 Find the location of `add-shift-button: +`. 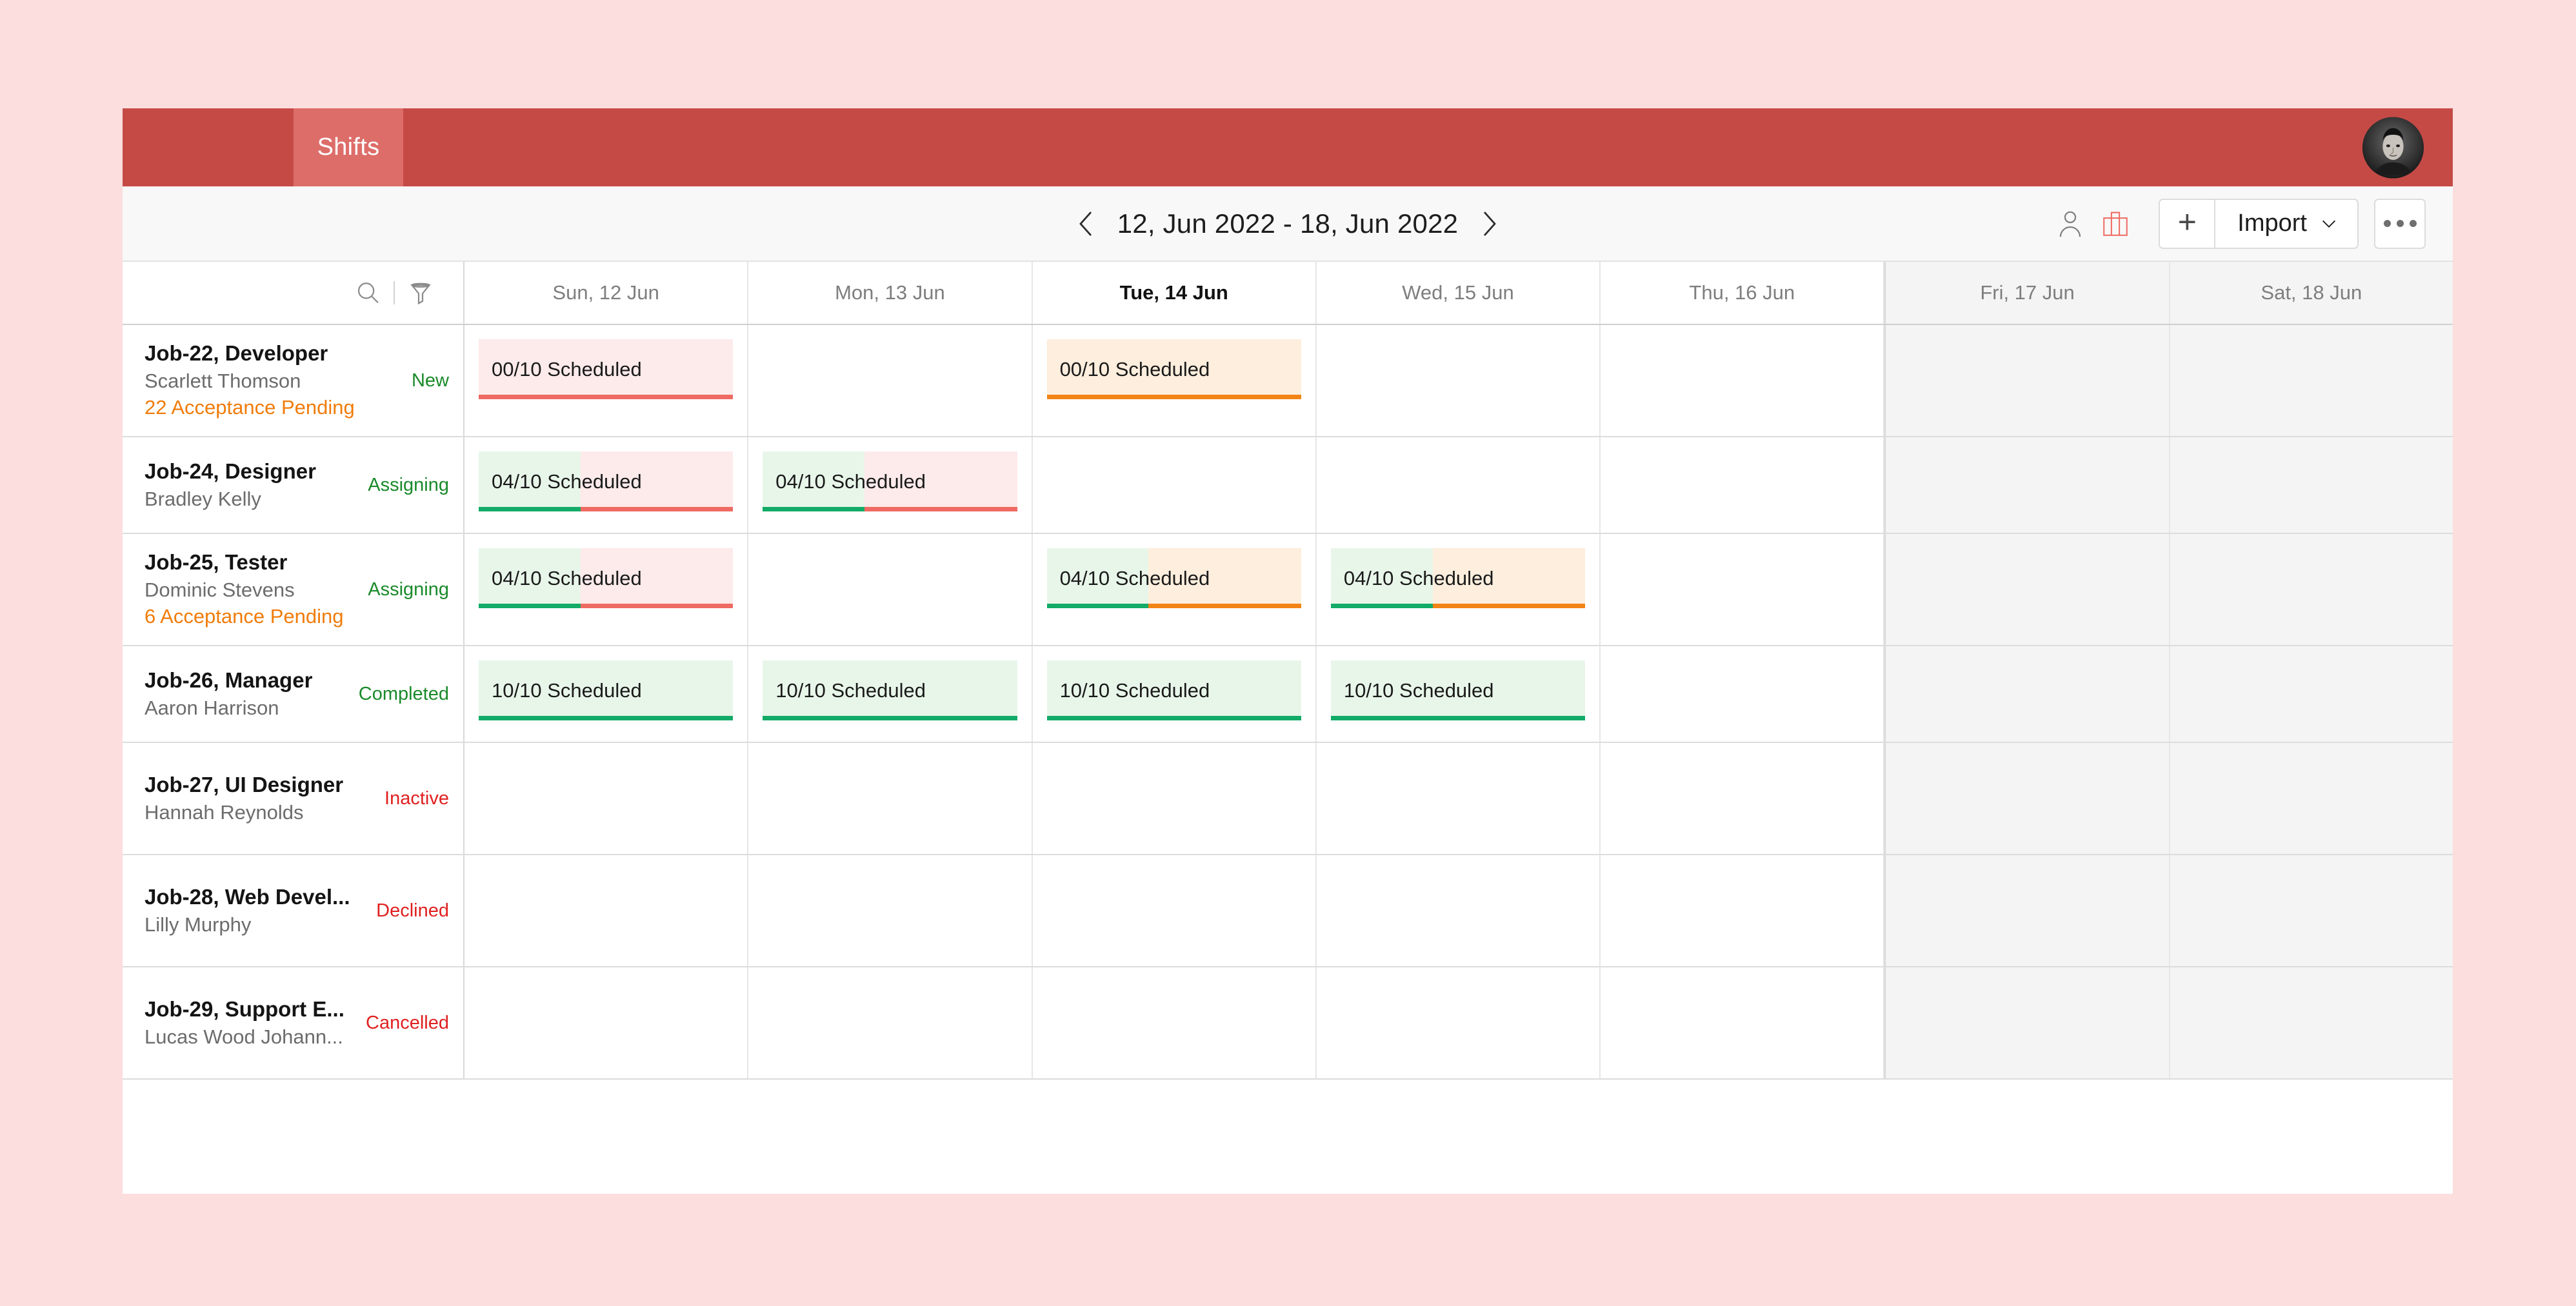

add-shift-button: + is located at coordinates (2188, 223).